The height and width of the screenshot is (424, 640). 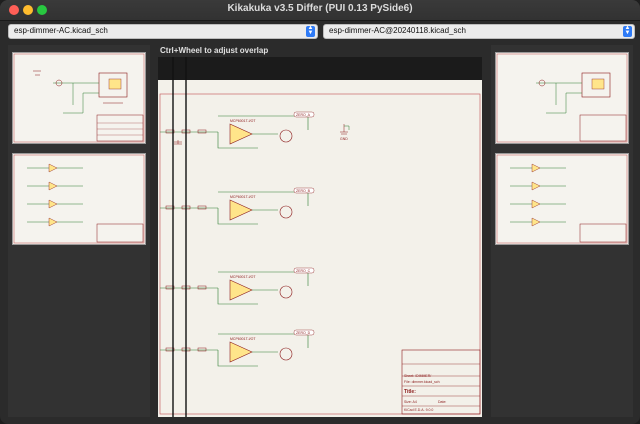 What do you see at coordinates (61, 30) in the screenshot?
I see `left-file-select-value: esp-dimmer-AC.kicad_sch` at bounding box center [61, 30].